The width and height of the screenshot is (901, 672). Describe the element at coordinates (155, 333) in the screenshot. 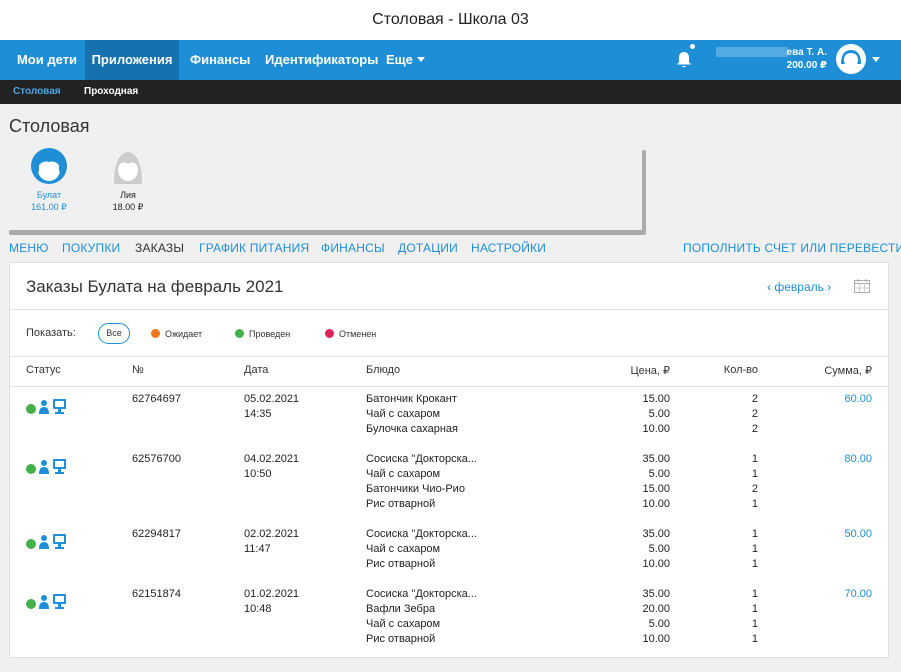

I see `pending-dot-icon` at that location.